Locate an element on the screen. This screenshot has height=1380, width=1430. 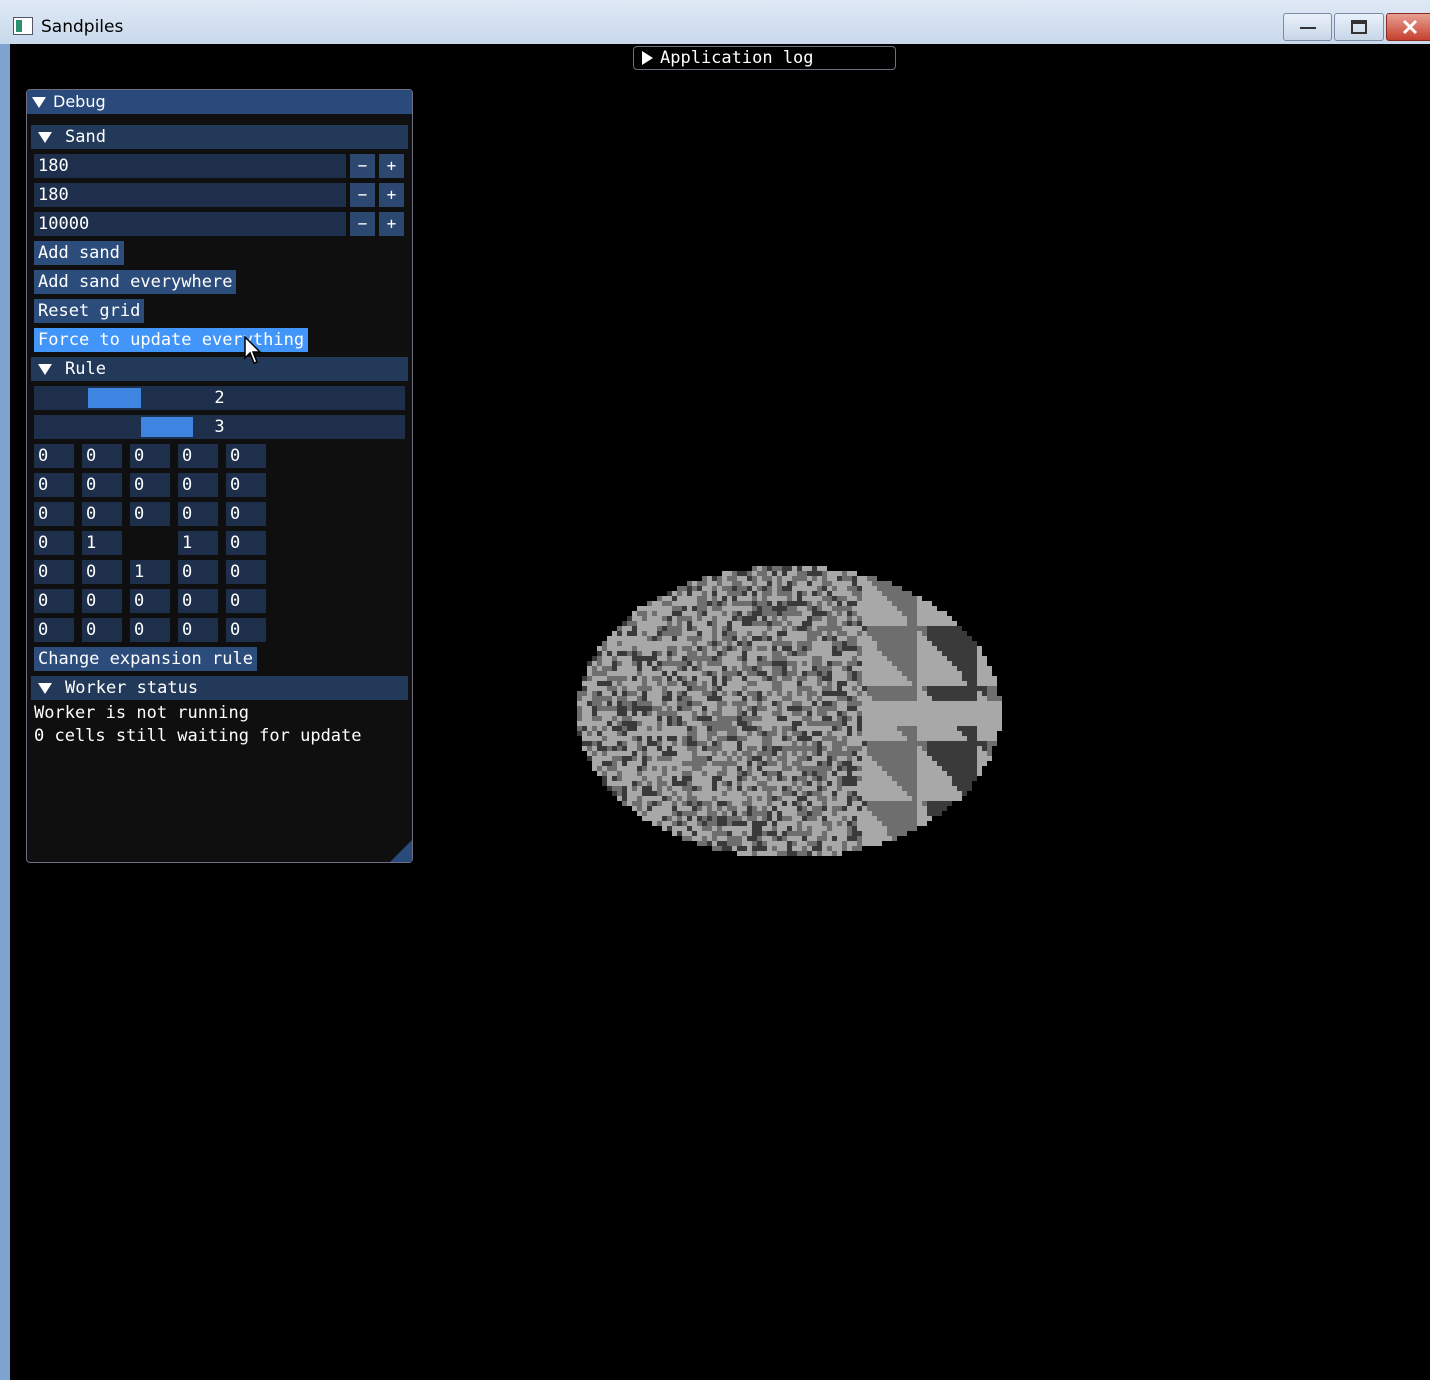
reset-grid-button: Reset grid is located at coordinates (89, 311).